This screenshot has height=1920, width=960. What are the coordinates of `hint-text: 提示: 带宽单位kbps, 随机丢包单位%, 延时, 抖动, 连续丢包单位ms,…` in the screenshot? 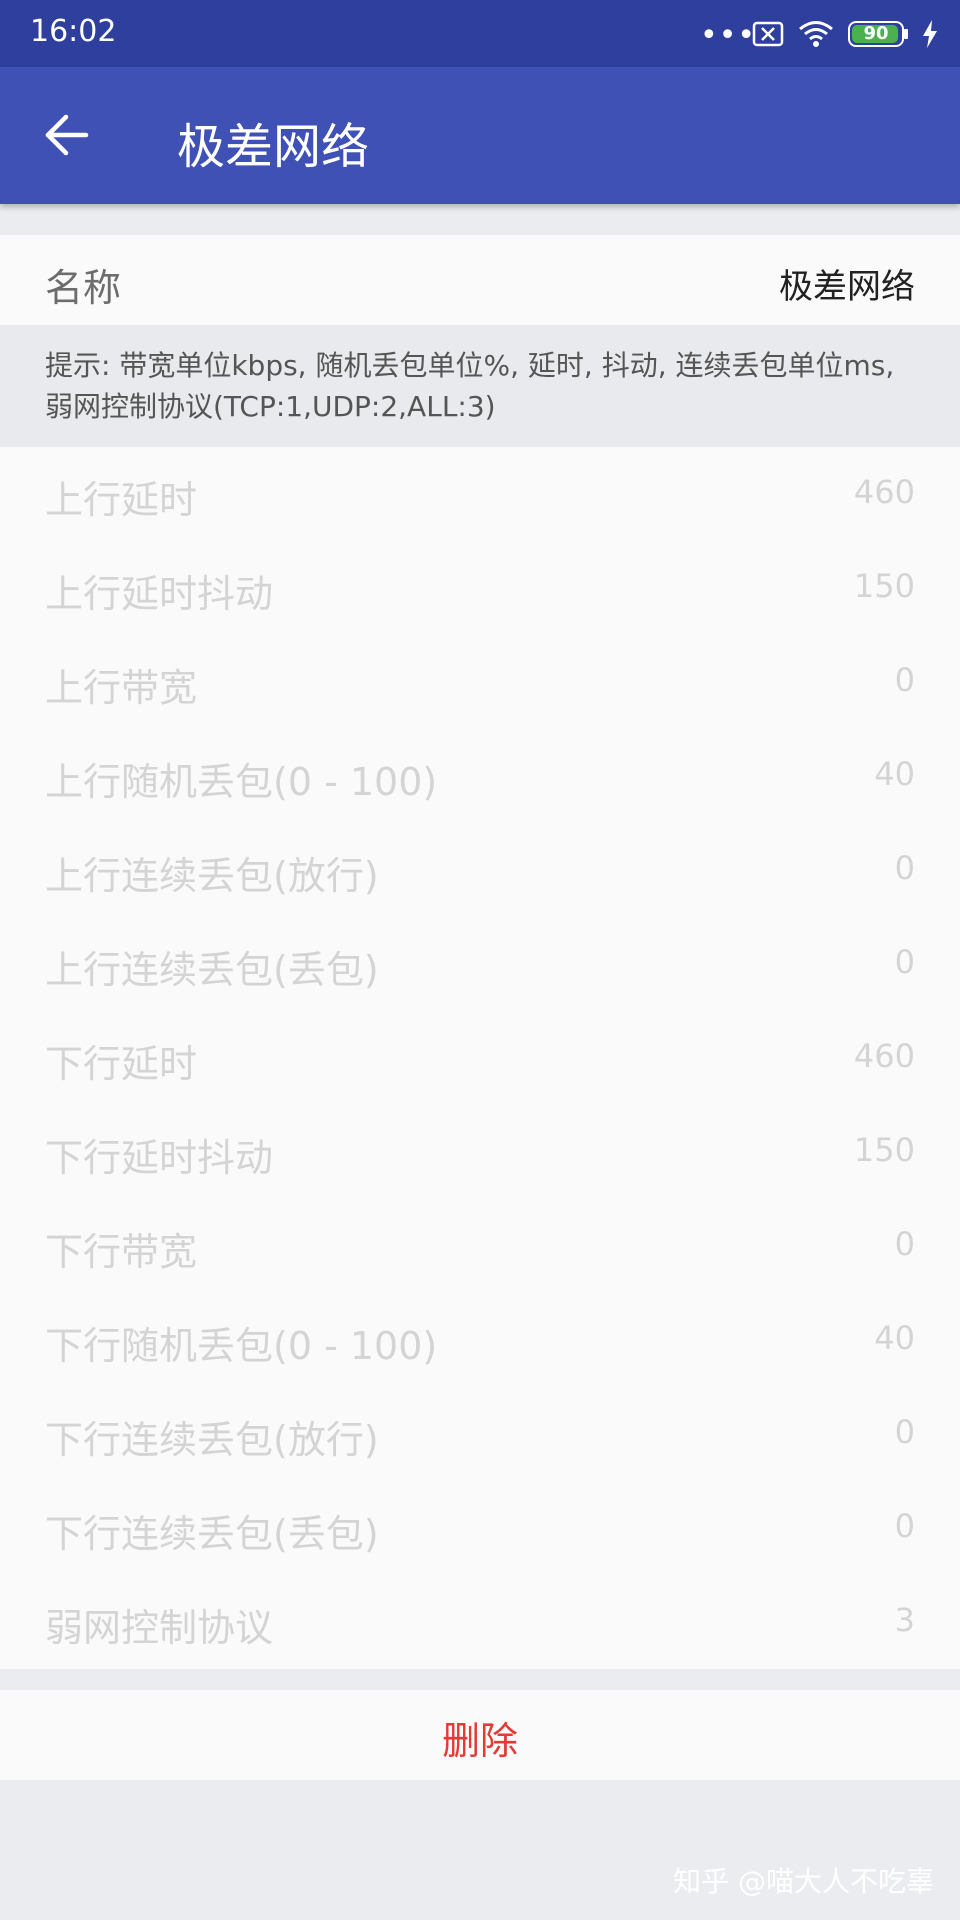 It's located at (480, 386).